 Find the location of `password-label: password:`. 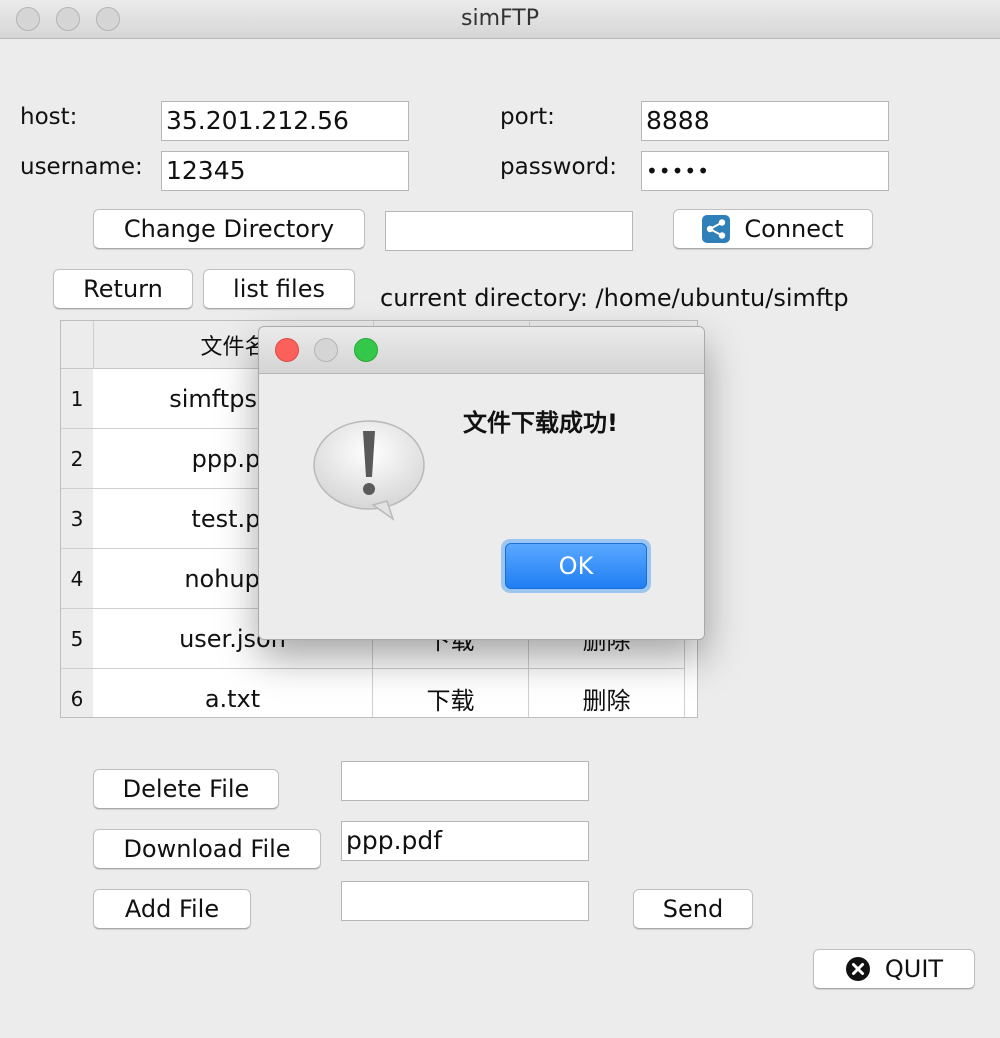

password-label: password: is located at coordinates (558, 167).